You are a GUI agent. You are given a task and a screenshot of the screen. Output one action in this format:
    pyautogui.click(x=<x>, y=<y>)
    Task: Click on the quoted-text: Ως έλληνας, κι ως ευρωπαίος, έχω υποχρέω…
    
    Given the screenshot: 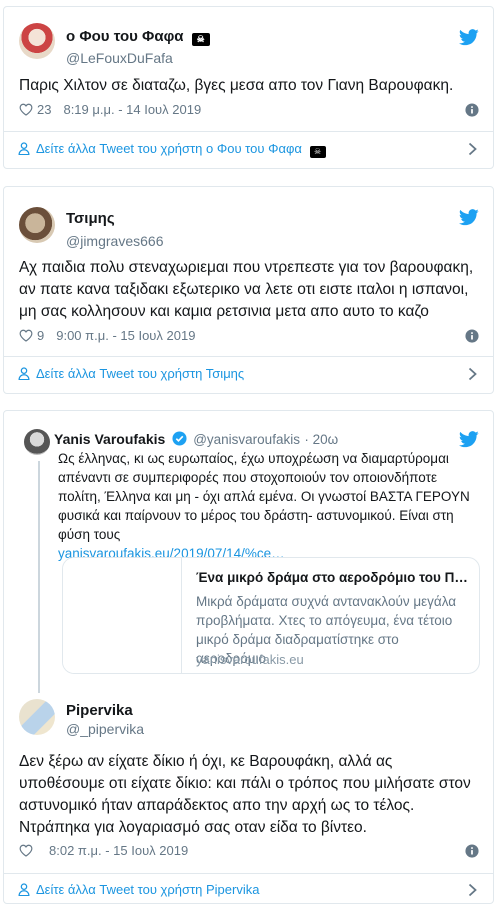 What is the action you would take?
    pyautogui.click(x=269, y=506)
    